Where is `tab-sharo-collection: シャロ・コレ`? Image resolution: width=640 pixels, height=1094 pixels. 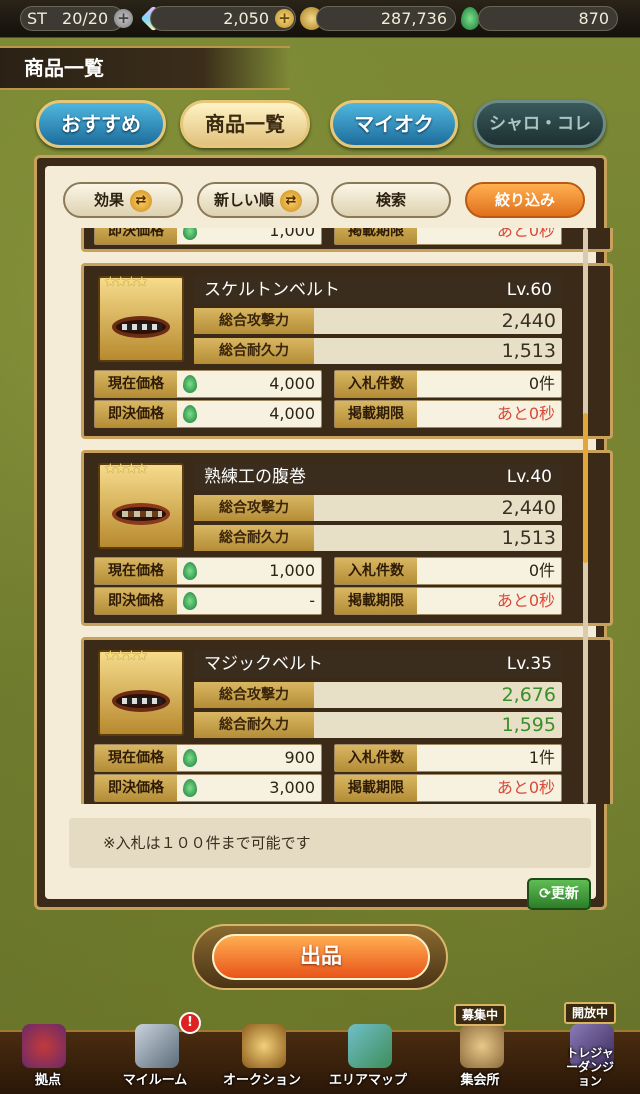
tab-sharo-collection: シャロ・コレ is located at coordinates (540, 124).